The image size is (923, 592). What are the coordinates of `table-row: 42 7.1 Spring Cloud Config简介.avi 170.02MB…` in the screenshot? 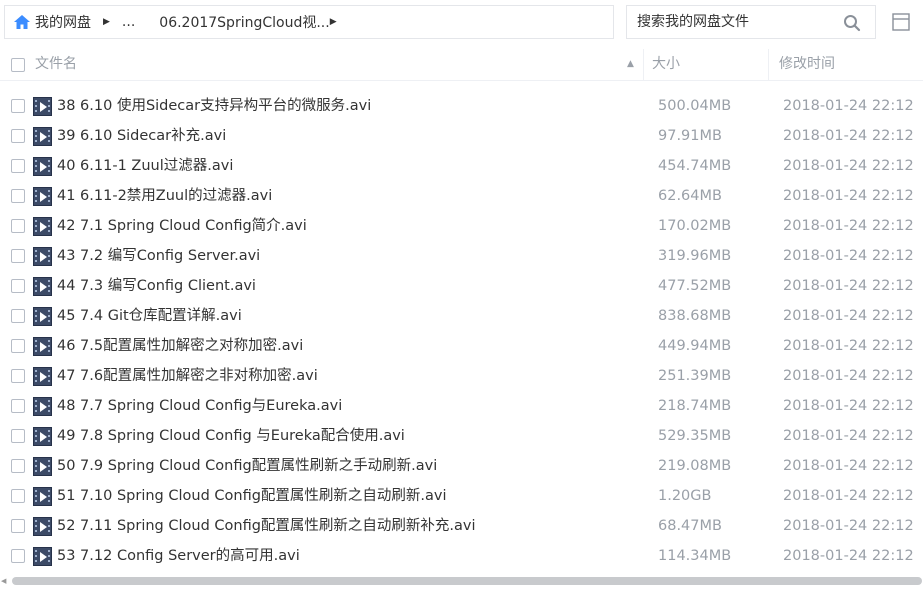 It's located at (461, 226).